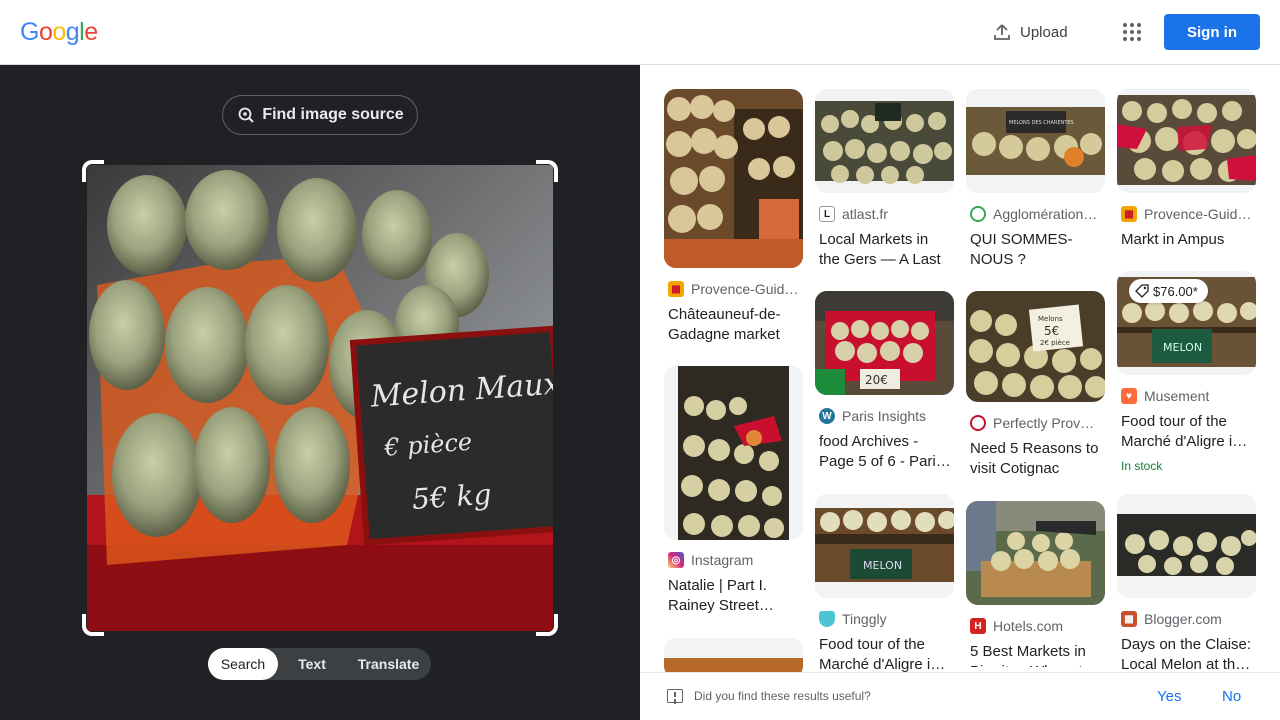 The width and height of the screenshot is (1280, 720). Describe the element at coordinates (885, 250) in the screenshot. I see `result-title: Local Markets in the Gers — A Last` at that location.